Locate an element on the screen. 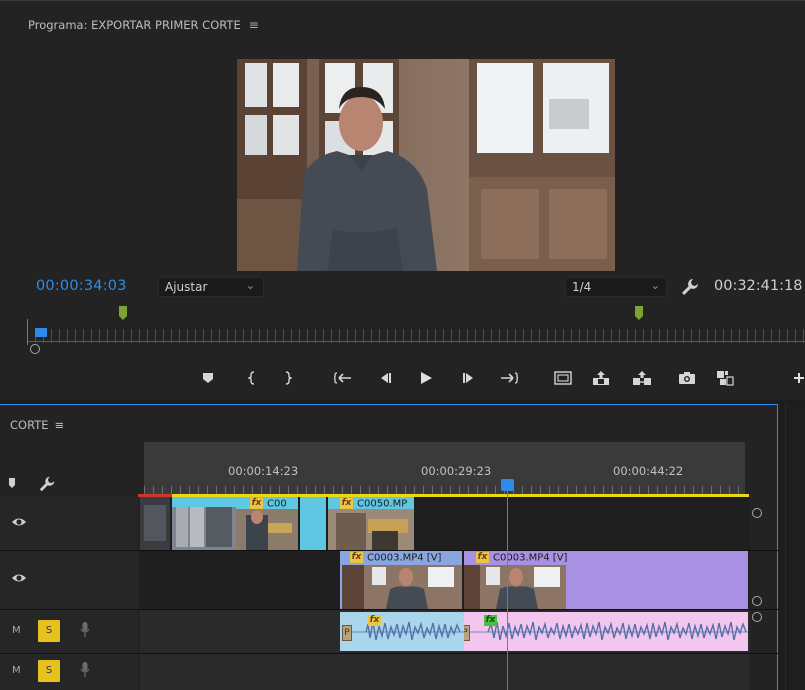 The width and height of the screenshot is (805, 690). track-header-v2 is located at coordinates (69, 523).